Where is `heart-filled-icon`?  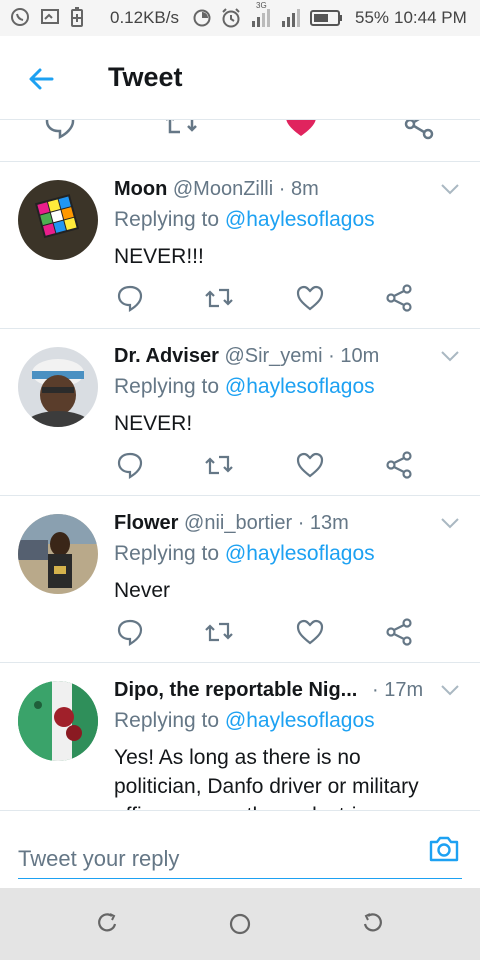
heart-filled-icon is located at coordinates (301, 130).